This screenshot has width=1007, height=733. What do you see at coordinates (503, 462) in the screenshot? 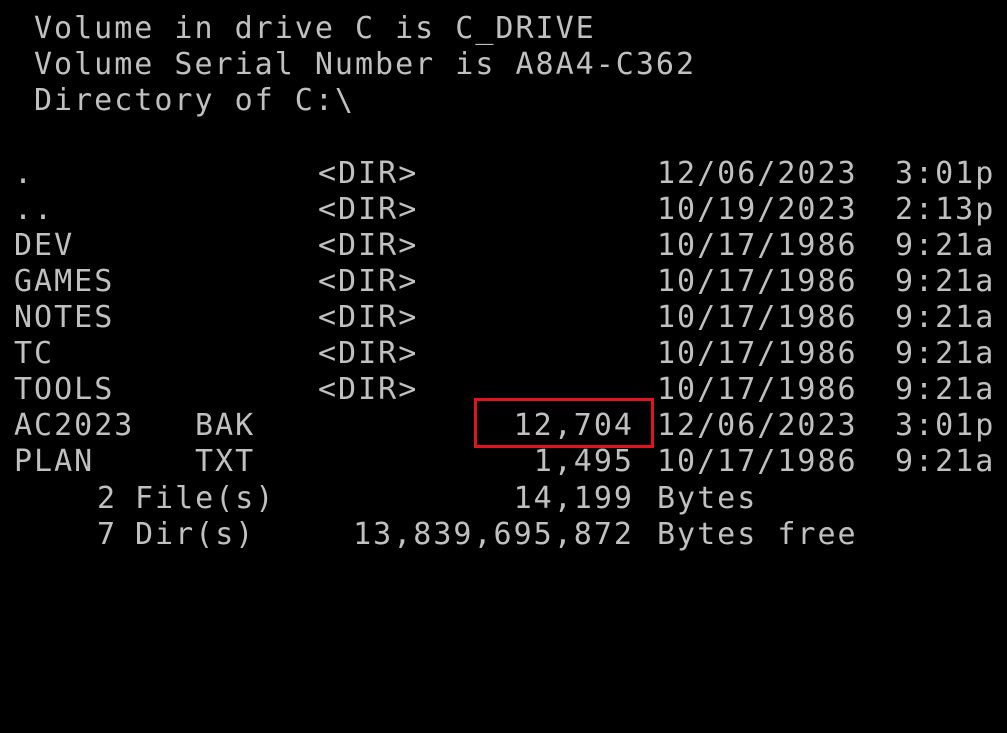
I see `listing-row: PLAN TXT 1,495 10/17/1986 9:21a` at bounding box center [503, 462].